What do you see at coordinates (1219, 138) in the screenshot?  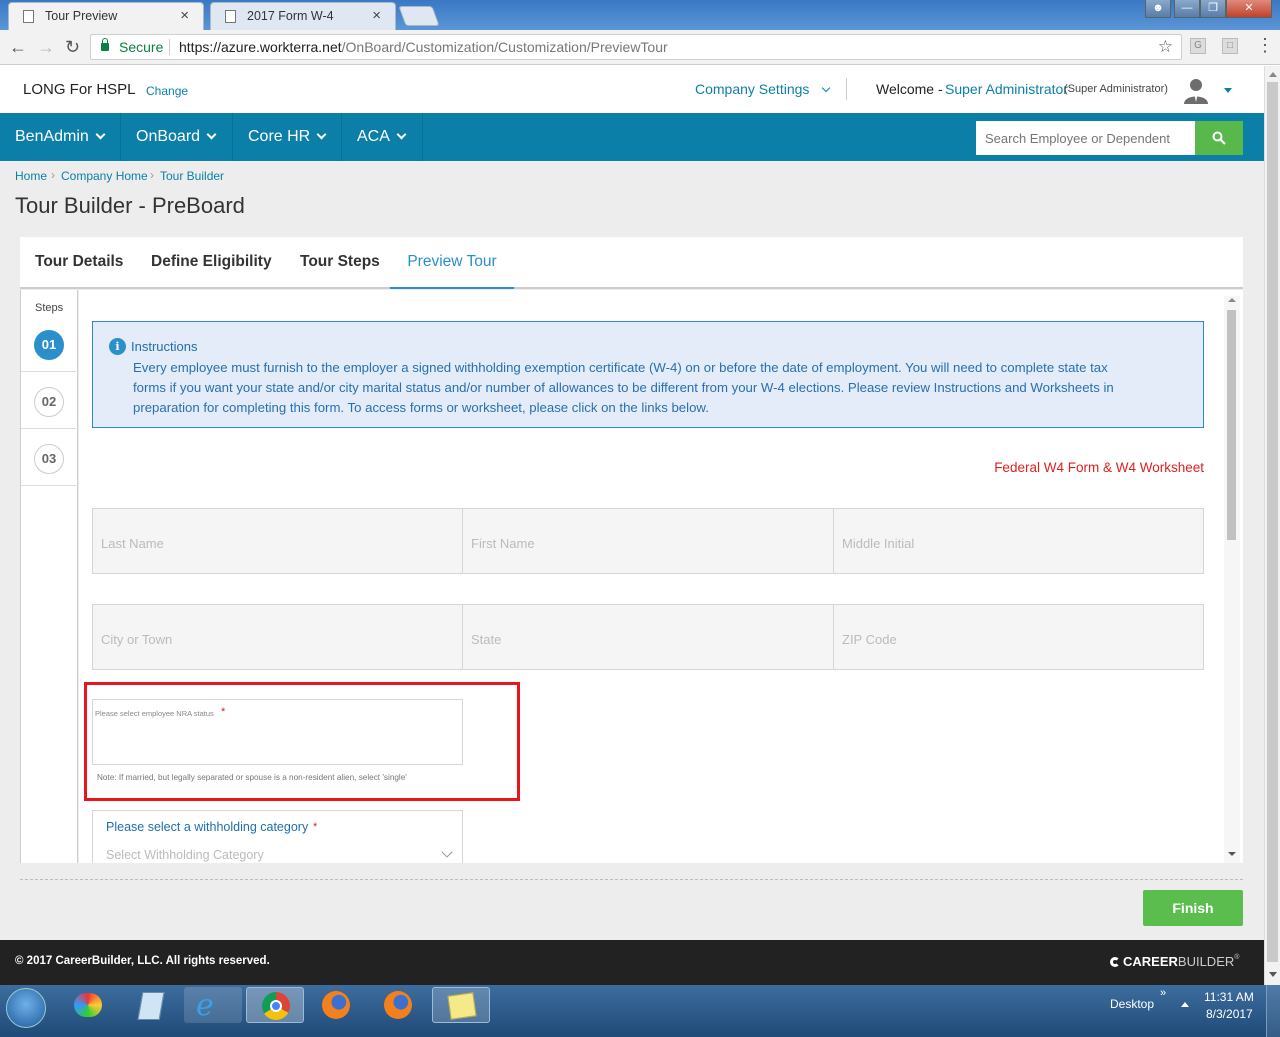 I see `search-button` at bounding box center [1219, 138].